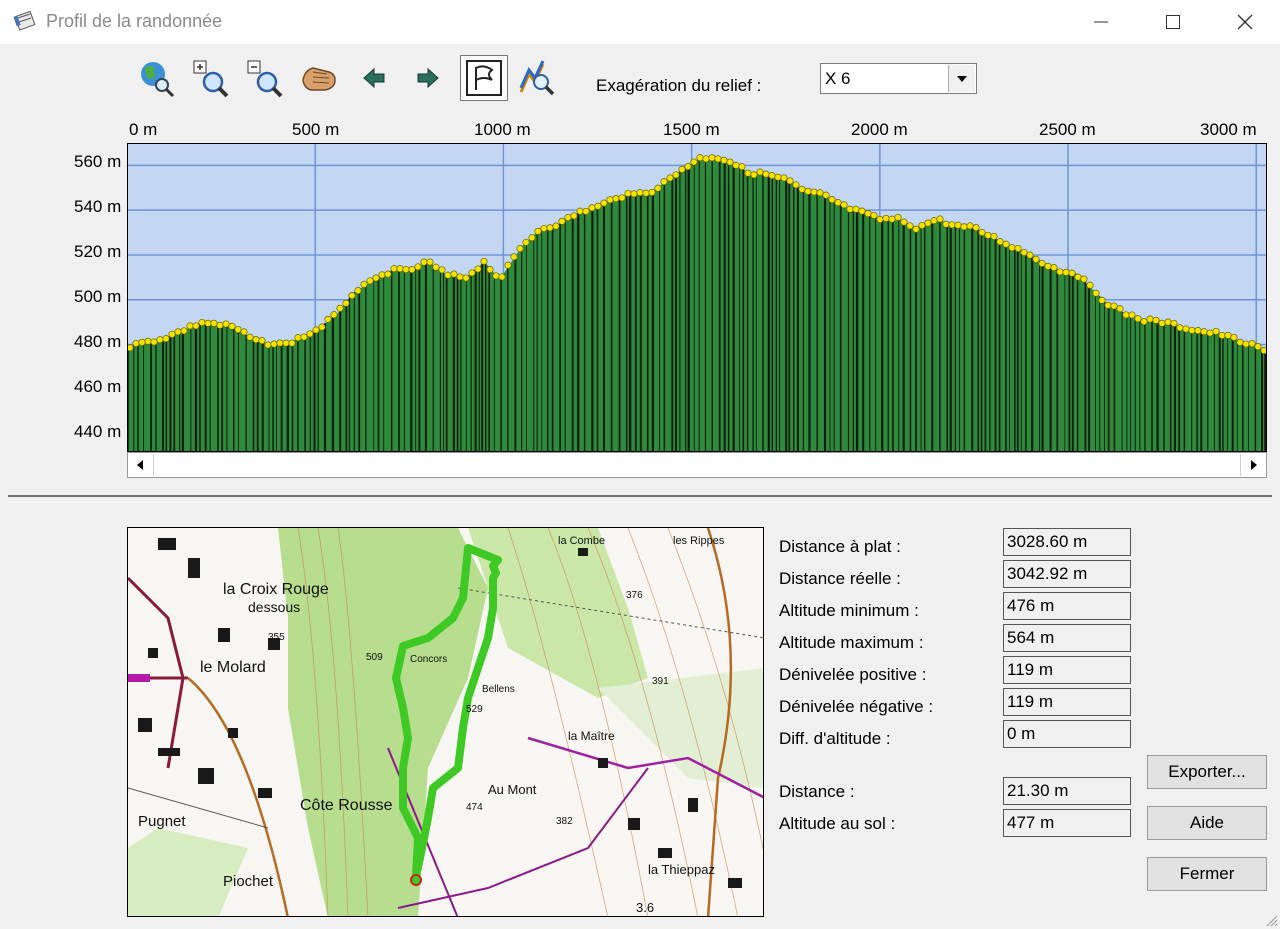 The height and width of the screenshot is (929, 1280). What do you see at coordinates (699, 541) in the screenshot?
I see `map-label: les Rippes` at bounding box center [699, 541].